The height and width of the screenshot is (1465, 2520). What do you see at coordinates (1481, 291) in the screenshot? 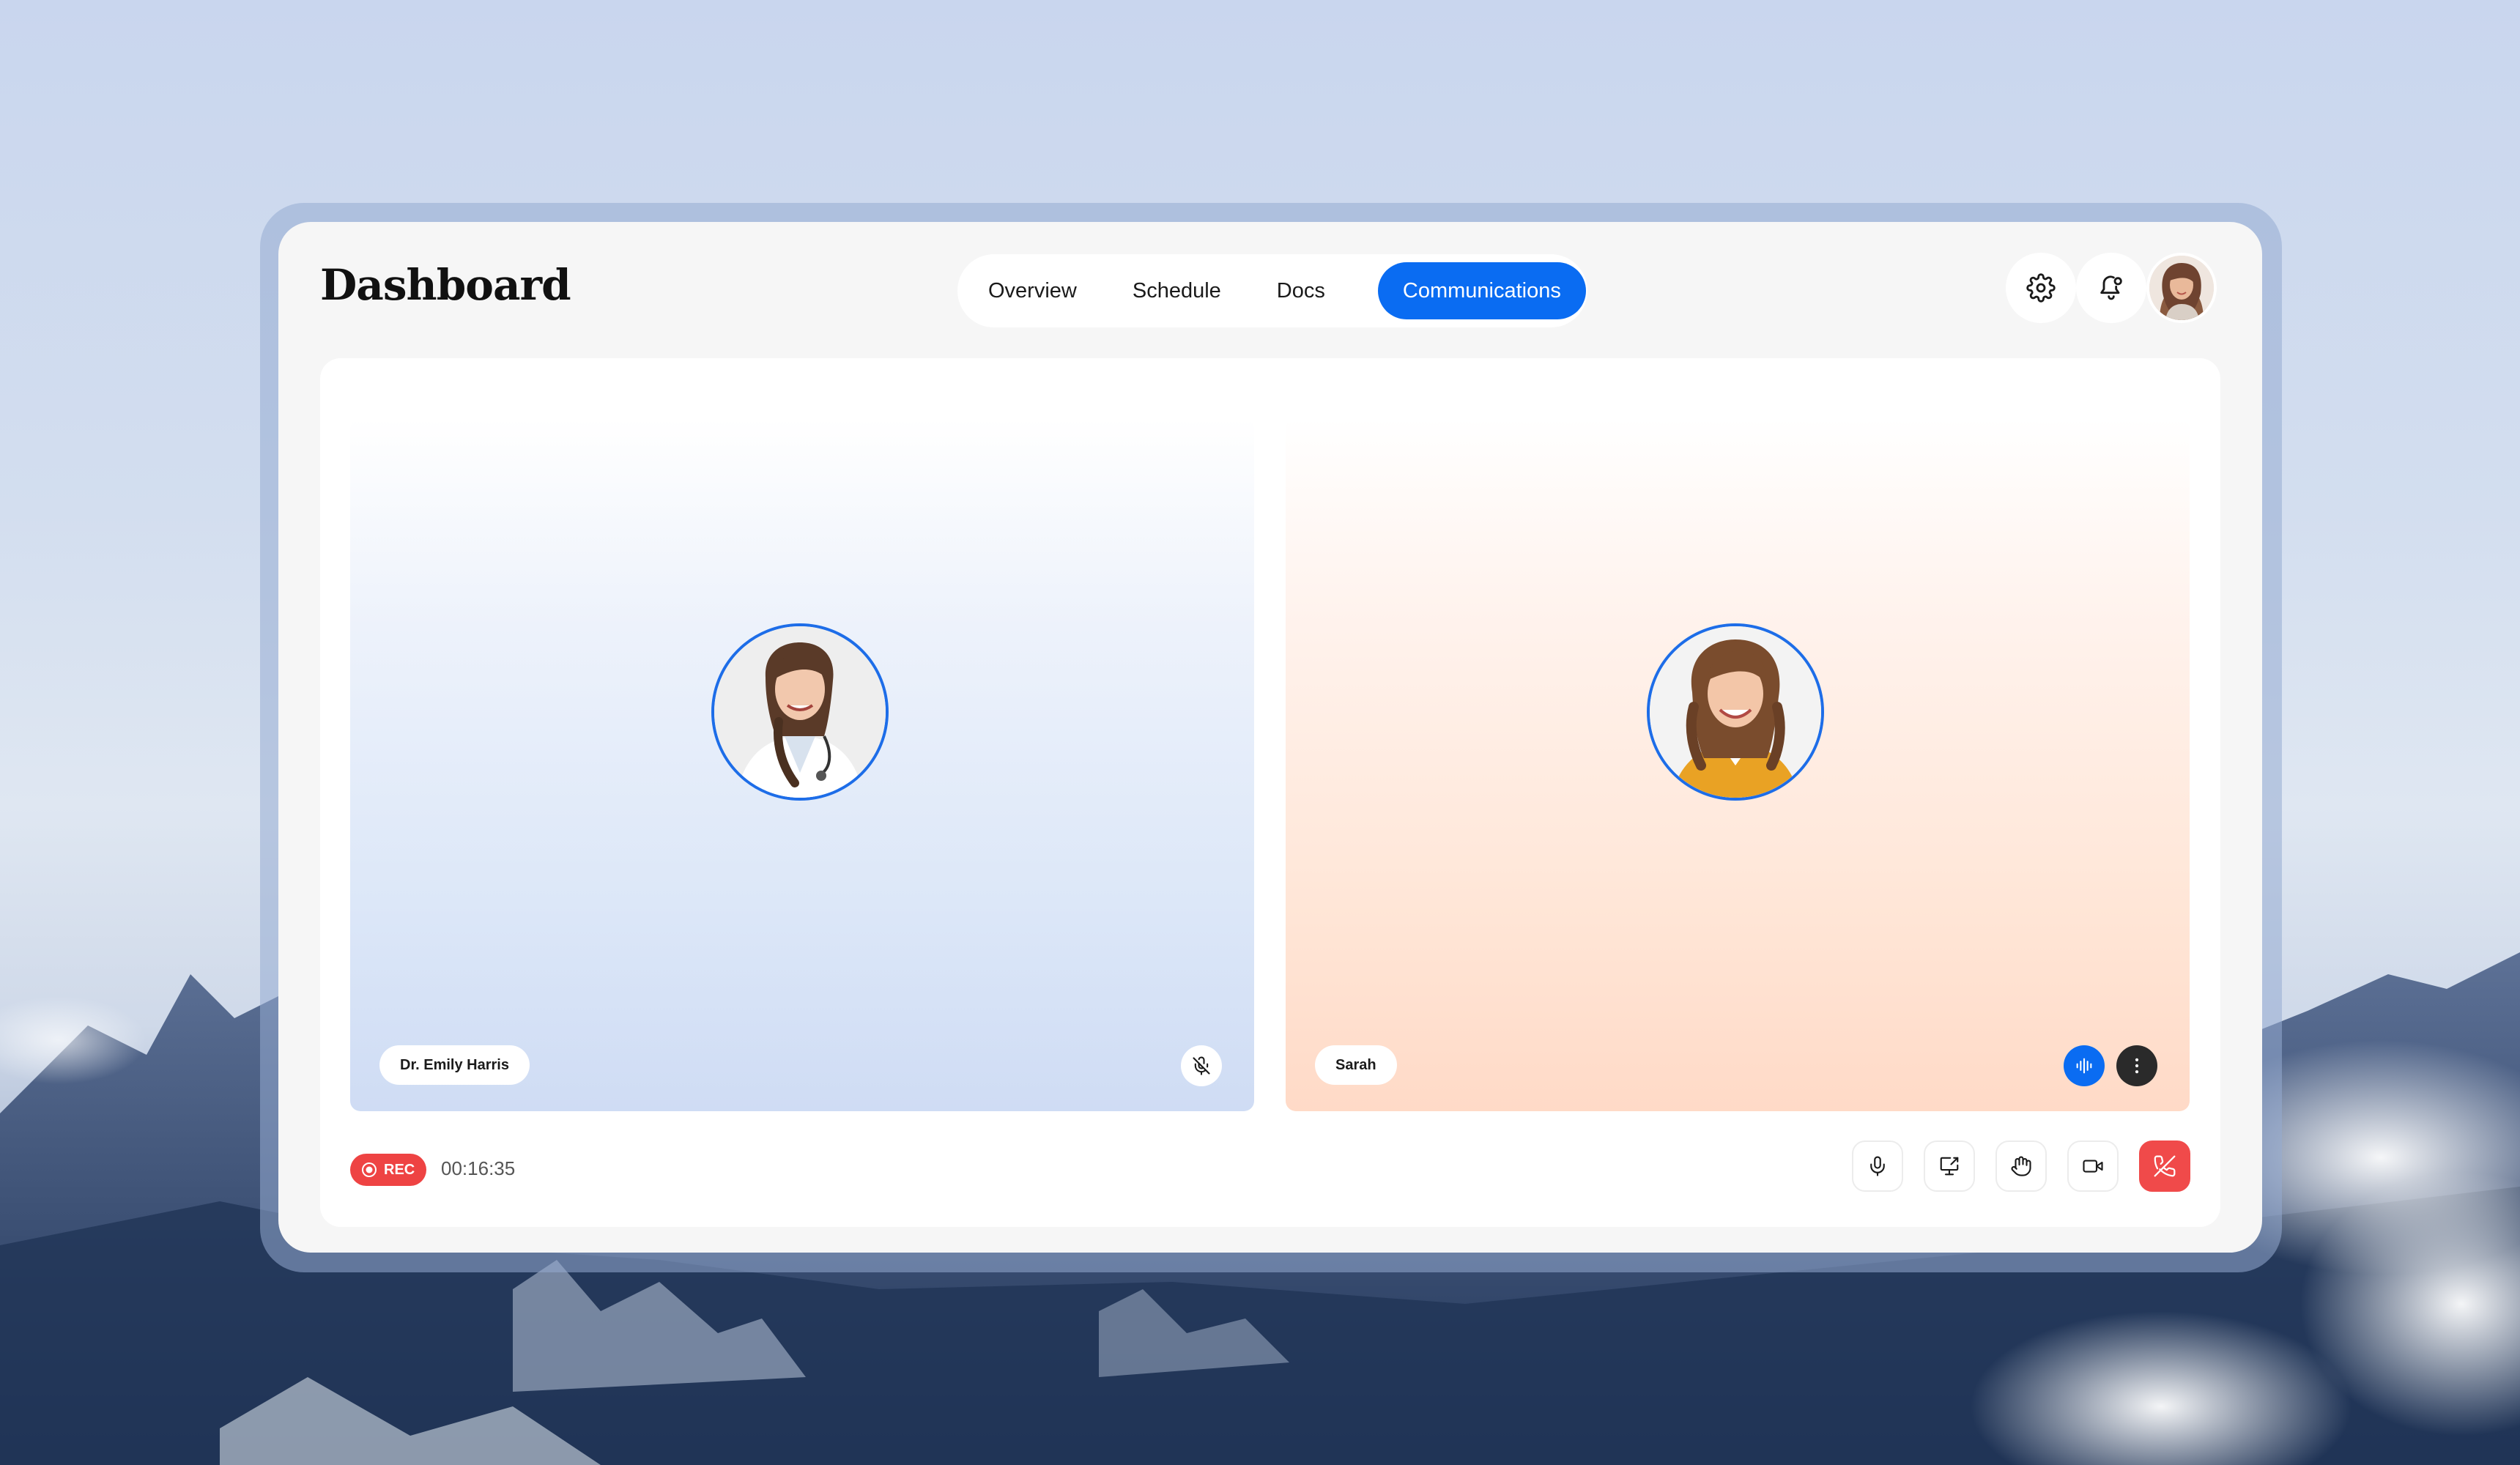
I see `tab-communications: Communications` at bounding box center [1481, 291].